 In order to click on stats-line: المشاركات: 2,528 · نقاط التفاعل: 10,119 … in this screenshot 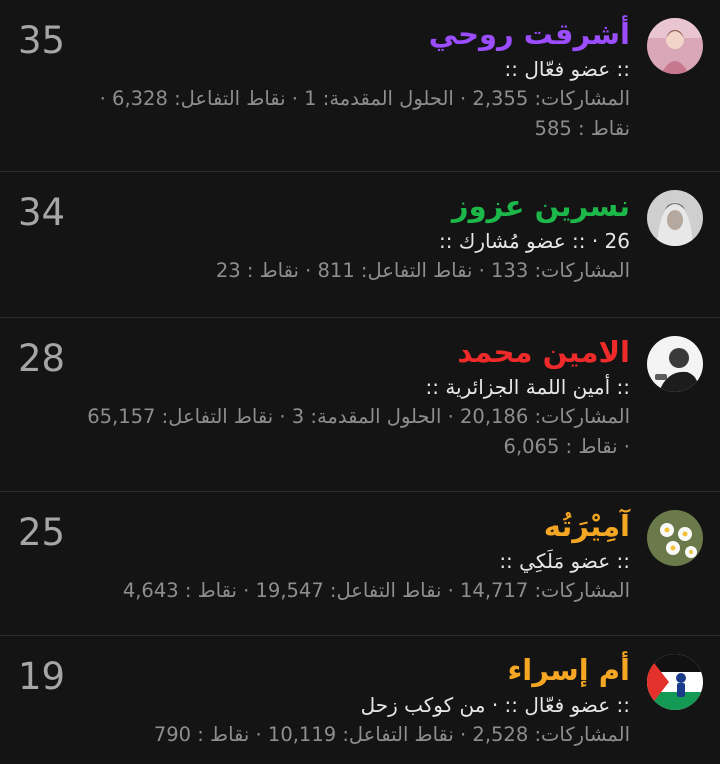, I will do `click(391, 734)`.